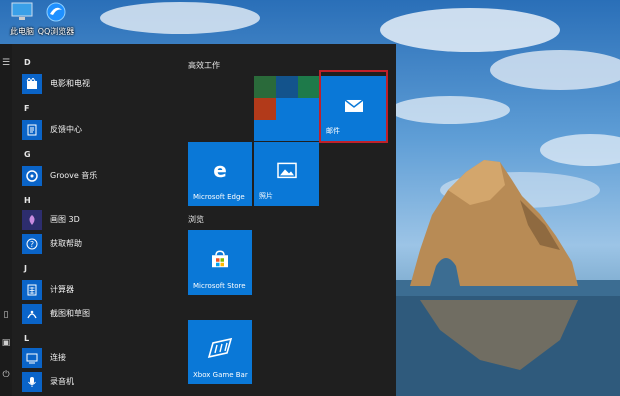  Describe the element at coordinates (27, 62) in the screenshot. I see `section-header-d: D` at that location.